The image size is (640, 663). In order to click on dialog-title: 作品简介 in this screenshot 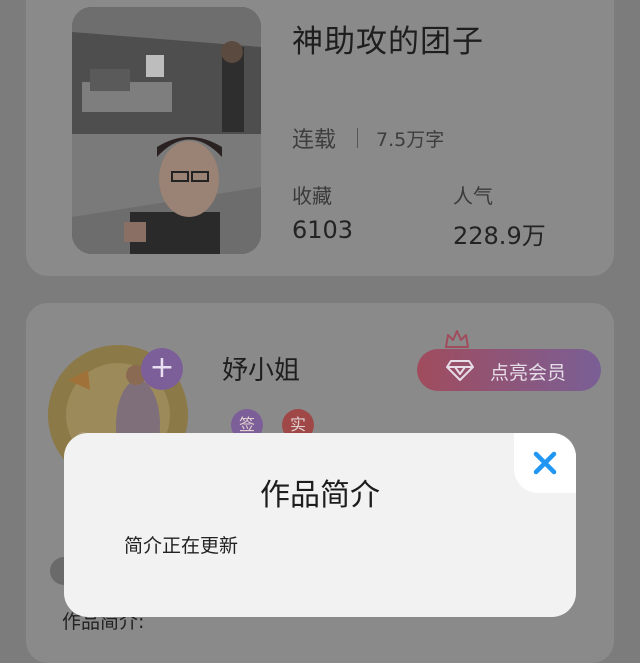, I will do `click(320, 495)`.